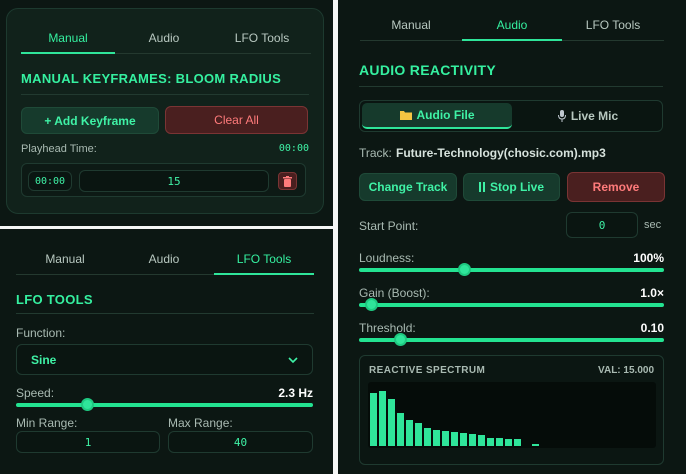 Image resolution: width=686 pixels, height=474 pixels. Describe the element at coordinates (90, 120) in the screenshot. I see `add-keyframe-button: + Add Keyframe` at that location.